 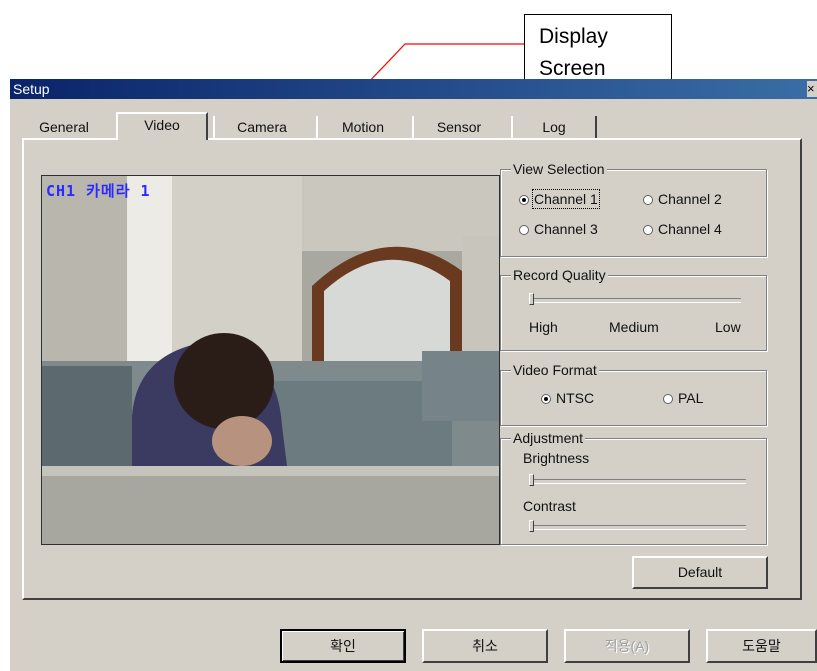 What do you see at coordinates (555, 370) in the screenshot?
I see `video-format-title: Video Format` at bounding box center [555, 370].